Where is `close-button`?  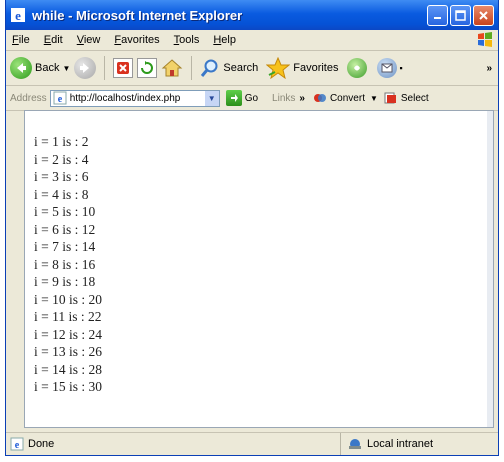 close-button is located at coordinates (483, 15).